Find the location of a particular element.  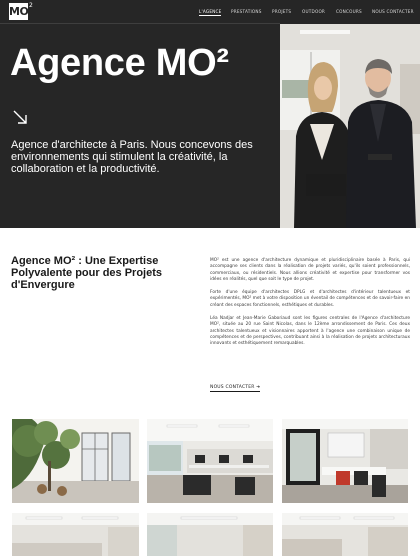

gallery-photo-meeting-room is located at coordinates (345, 461).